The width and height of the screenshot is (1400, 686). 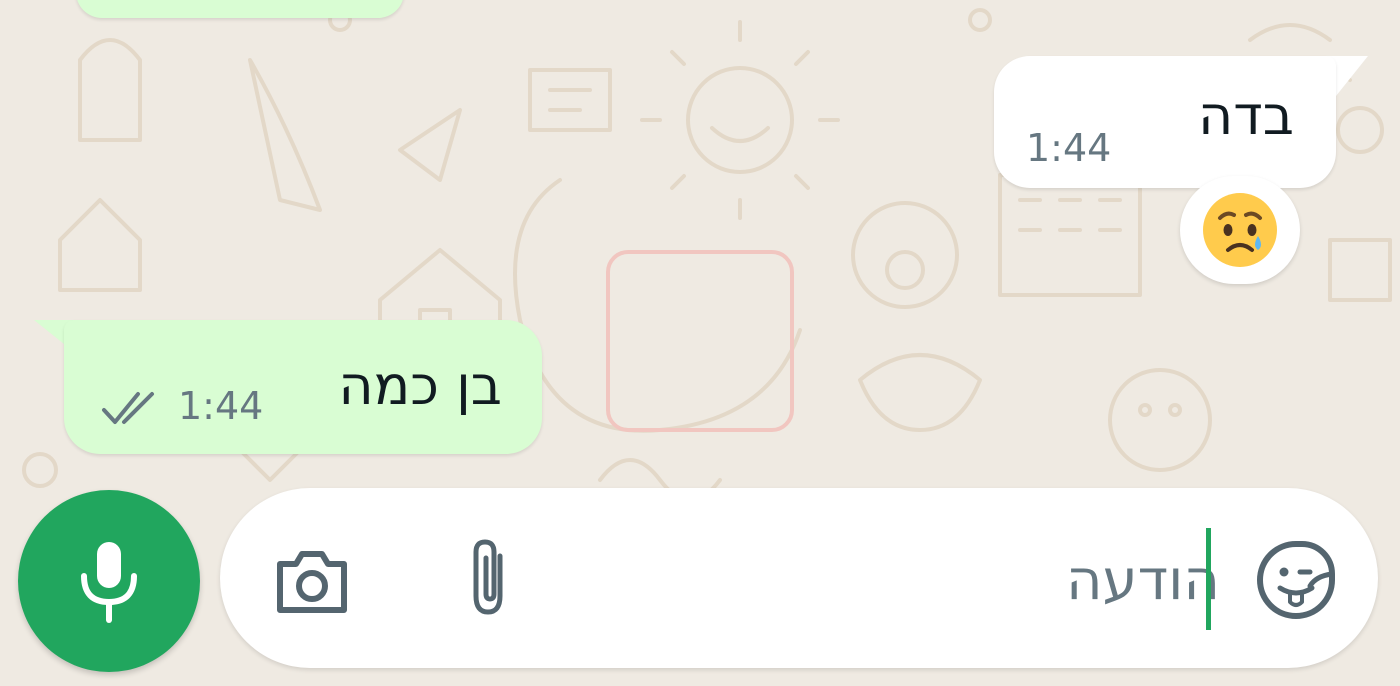 What do you see at coordinates (1000, 580) in the screenshot?
I see `message-input` at bounding box center [1000, 580].